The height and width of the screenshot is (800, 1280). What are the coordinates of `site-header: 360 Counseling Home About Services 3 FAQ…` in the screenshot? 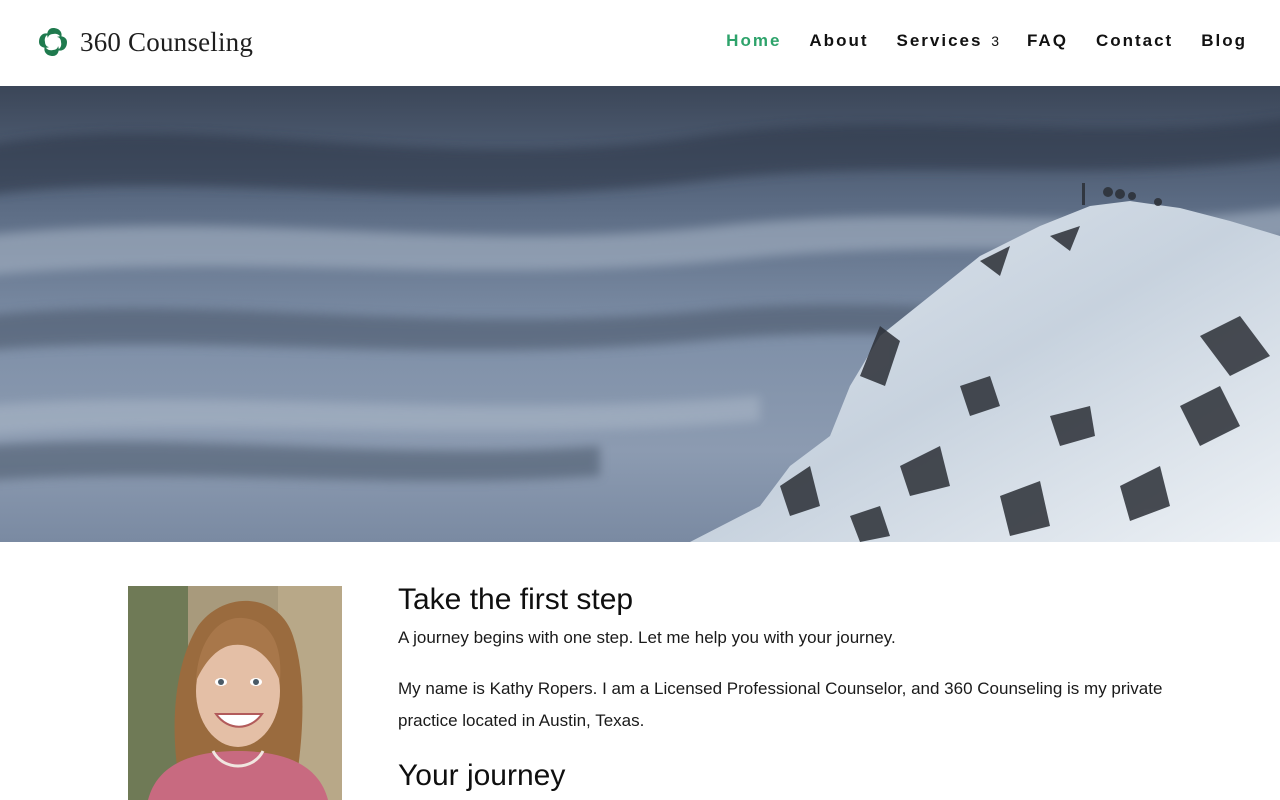 It's located at (640, 43).